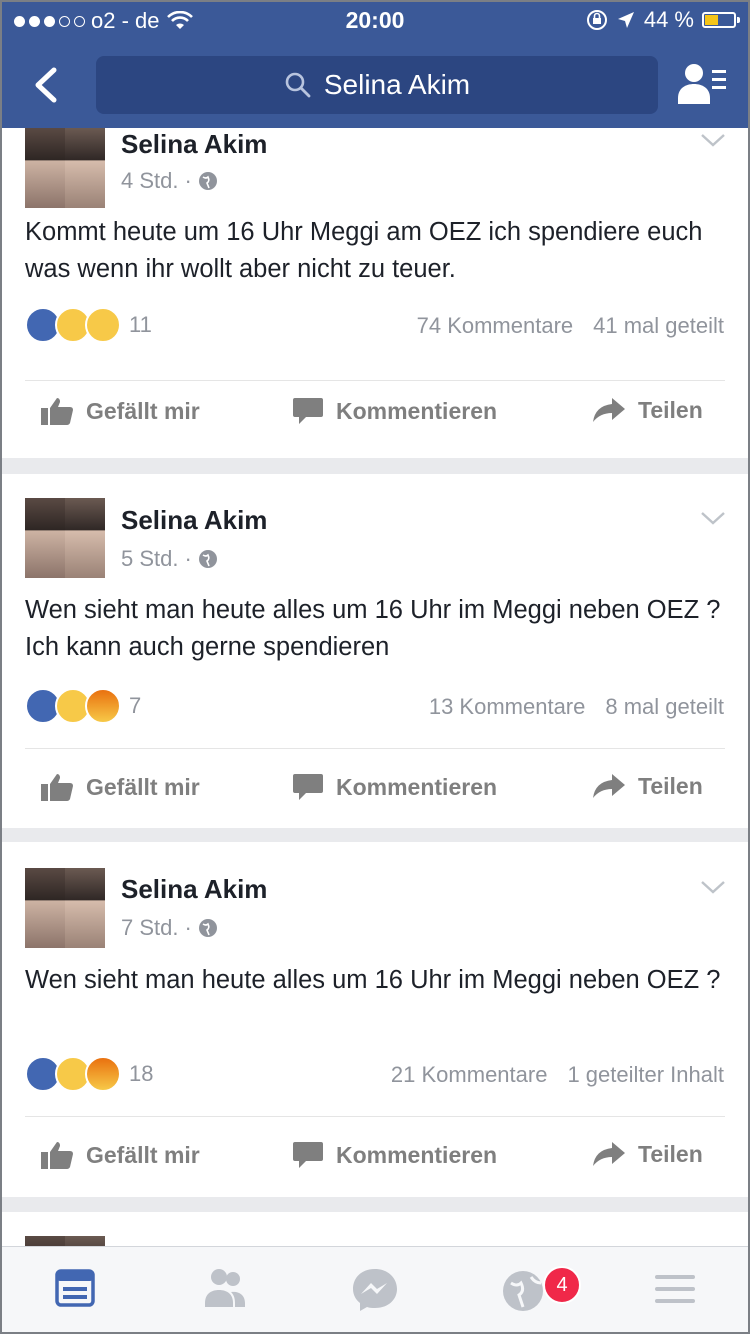  Describe the element at coordinates (298, 85) in the screenshot. I see `search-icon` at that location.